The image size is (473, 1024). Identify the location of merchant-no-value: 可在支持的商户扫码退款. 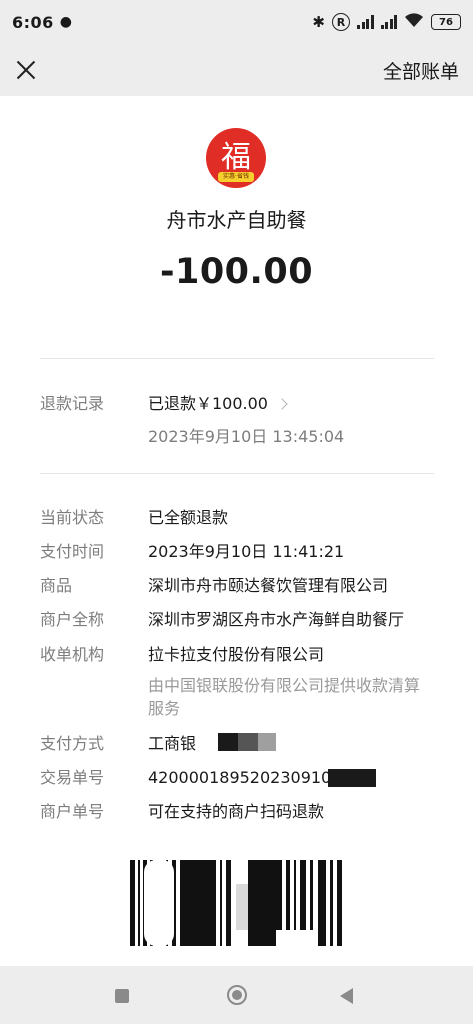
(236, 811).